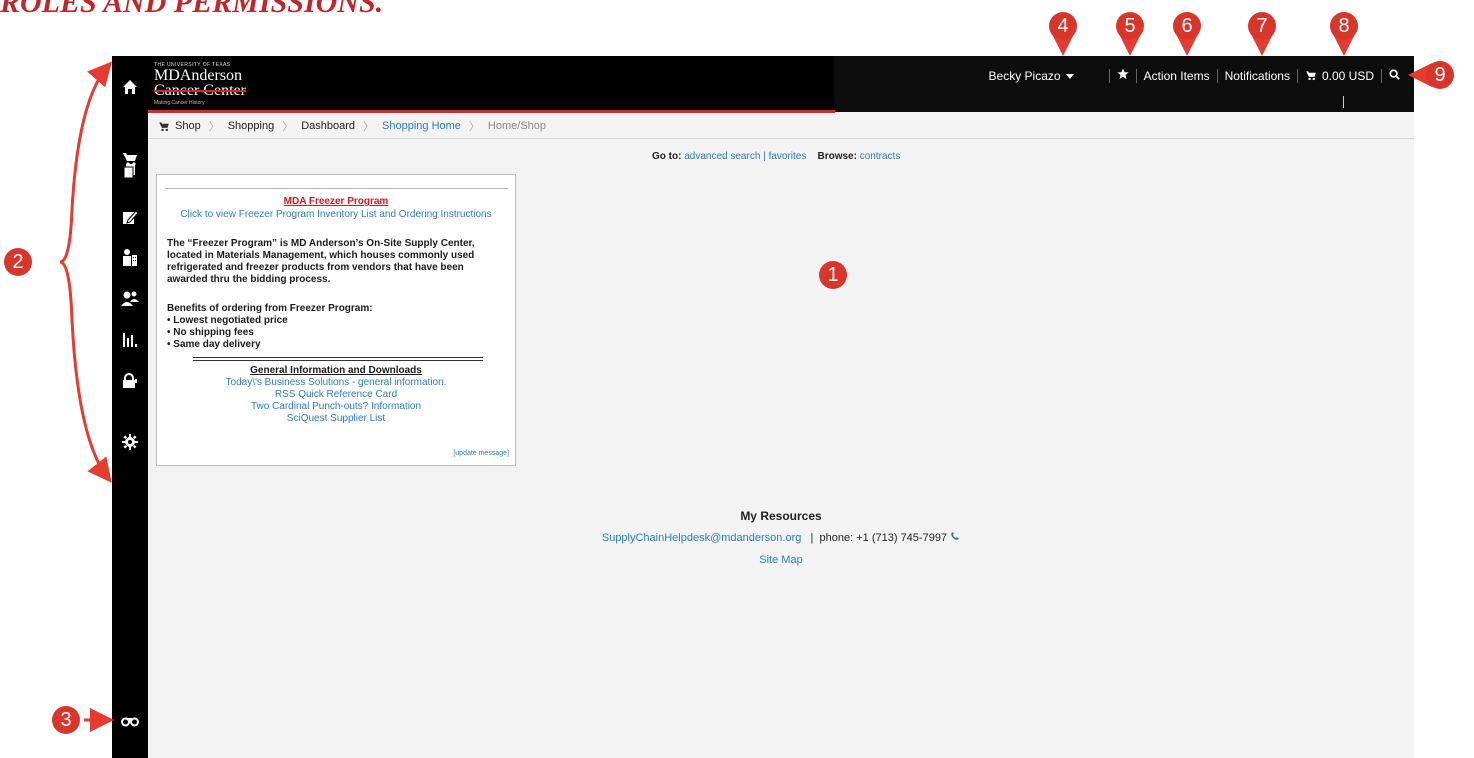 The height and width of the screenshot is (758, 1474). What do you see at coordinates (1344, 26) in the screenshot?
I see `annotation-badge-8: 8` at bounding box center [1344, 26].